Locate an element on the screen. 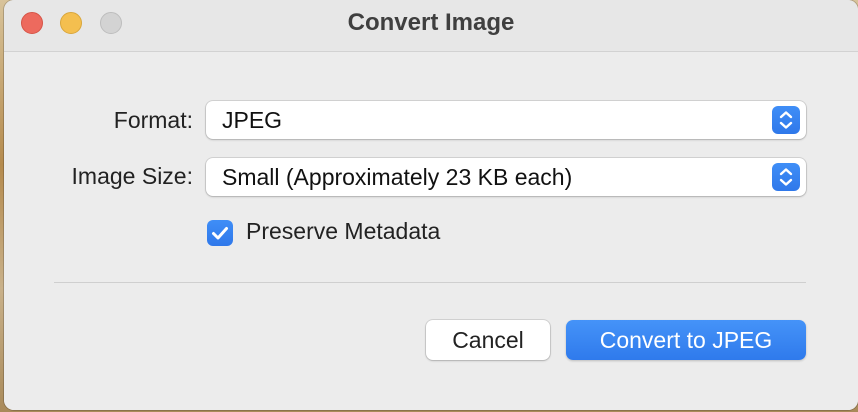 The width and height of the screenshot is (858, 412). checkmark-icon is located at coordinates (220, 233).